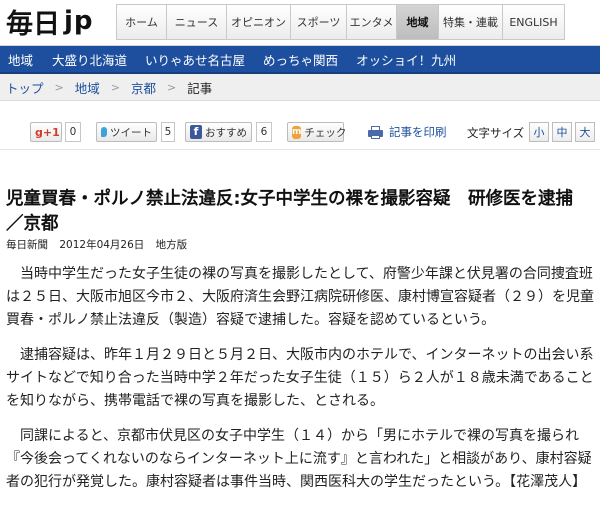 This screenshot has width=600, height=520. Describe the element at coordinates (298, 211) in the screenshot. I see `article-headline: 児童買春・ポルノ禁止法違反:女子中学生の裸を撮影容疑 研修医を逮捕 ／京都` at that location.